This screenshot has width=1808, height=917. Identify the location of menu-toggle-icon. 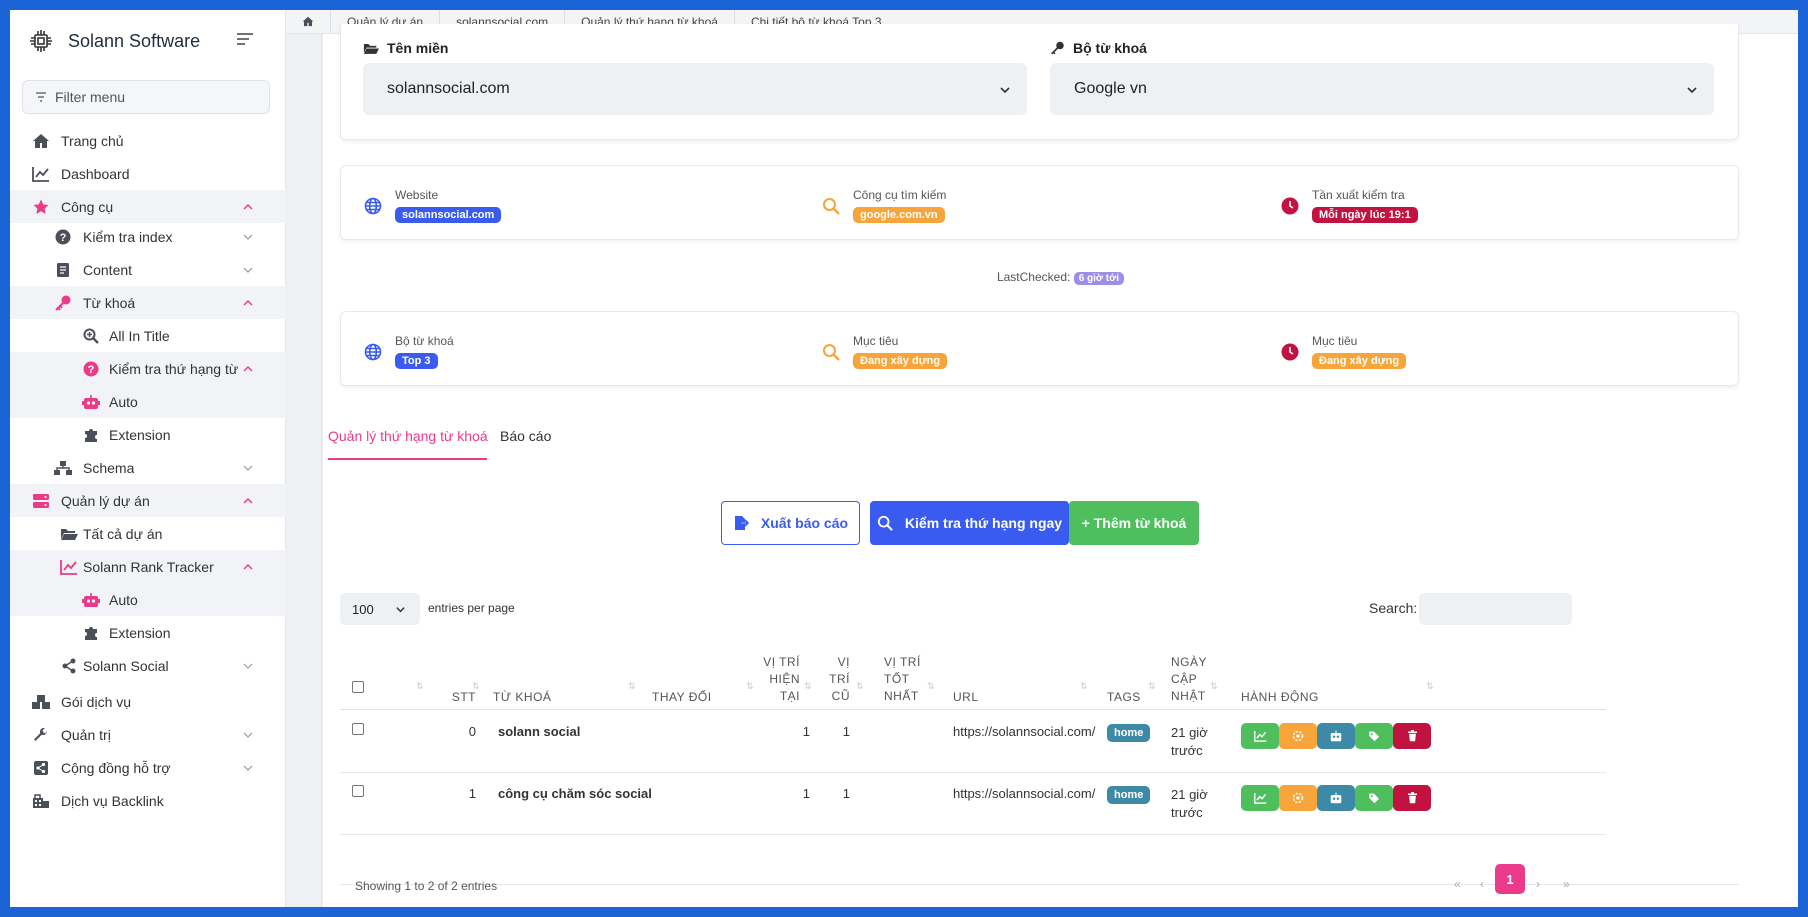
(246, 41).